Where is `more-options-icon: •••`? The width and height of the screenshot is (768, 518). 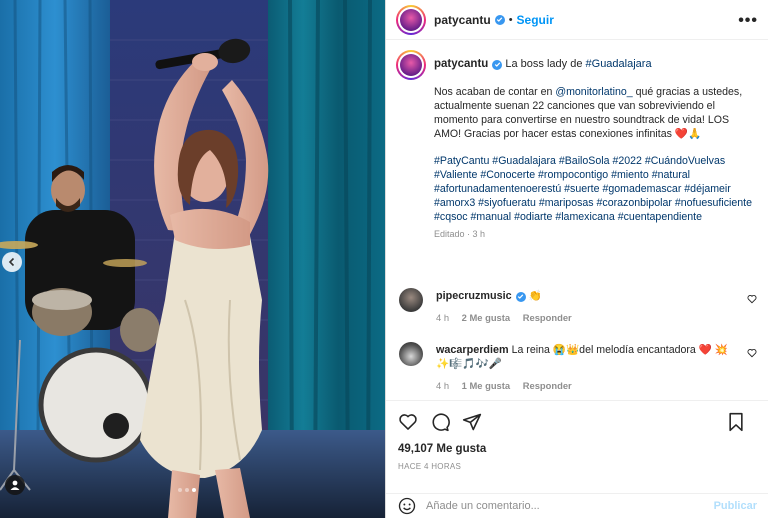 more-options-icon: ••• is located at coordinates (748, 21).